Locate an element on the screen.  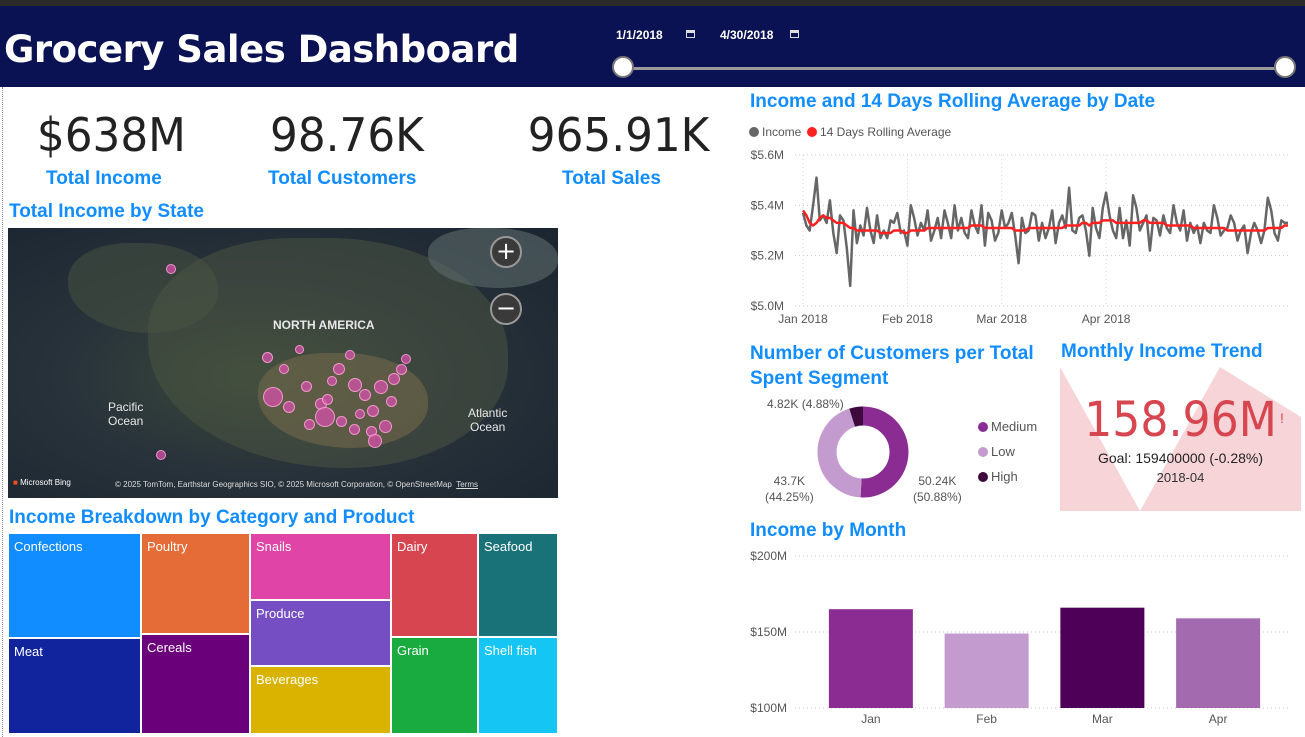
start-date-value: 1/1/2018 is located at coordinates (639, 35).